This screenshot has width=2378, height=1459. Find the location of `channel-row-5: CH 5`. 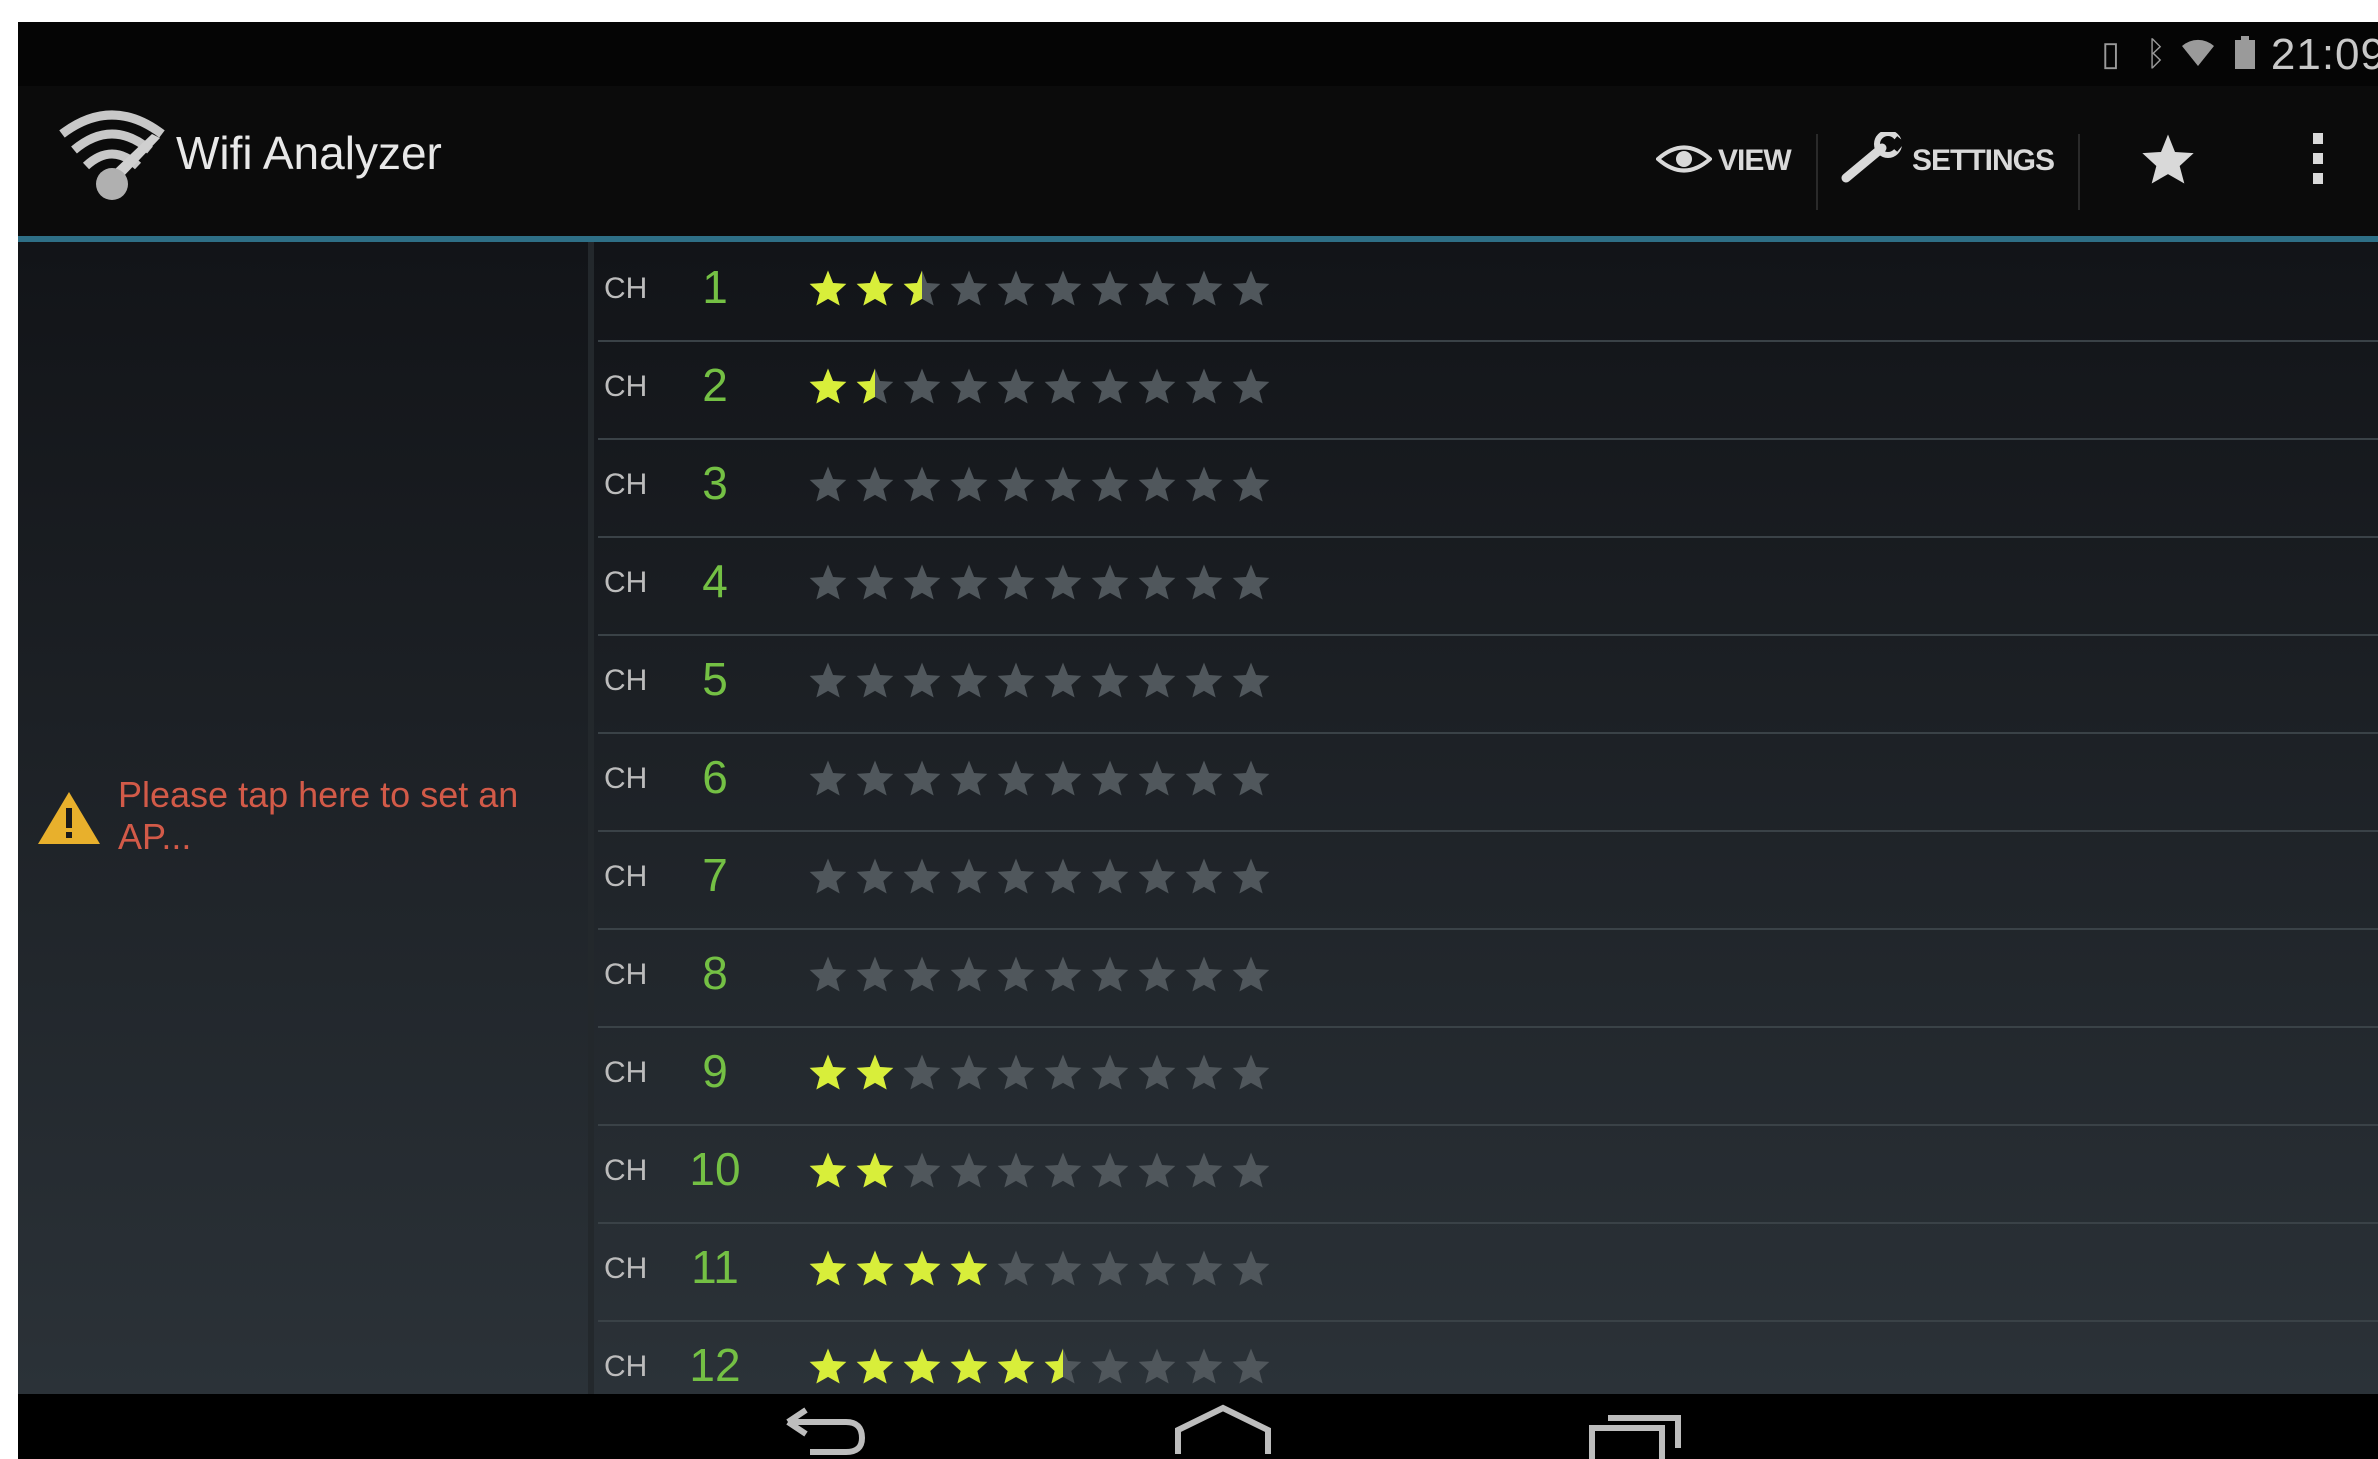

channel-row-5: CH 5 is located at coordinates (1488, 684).